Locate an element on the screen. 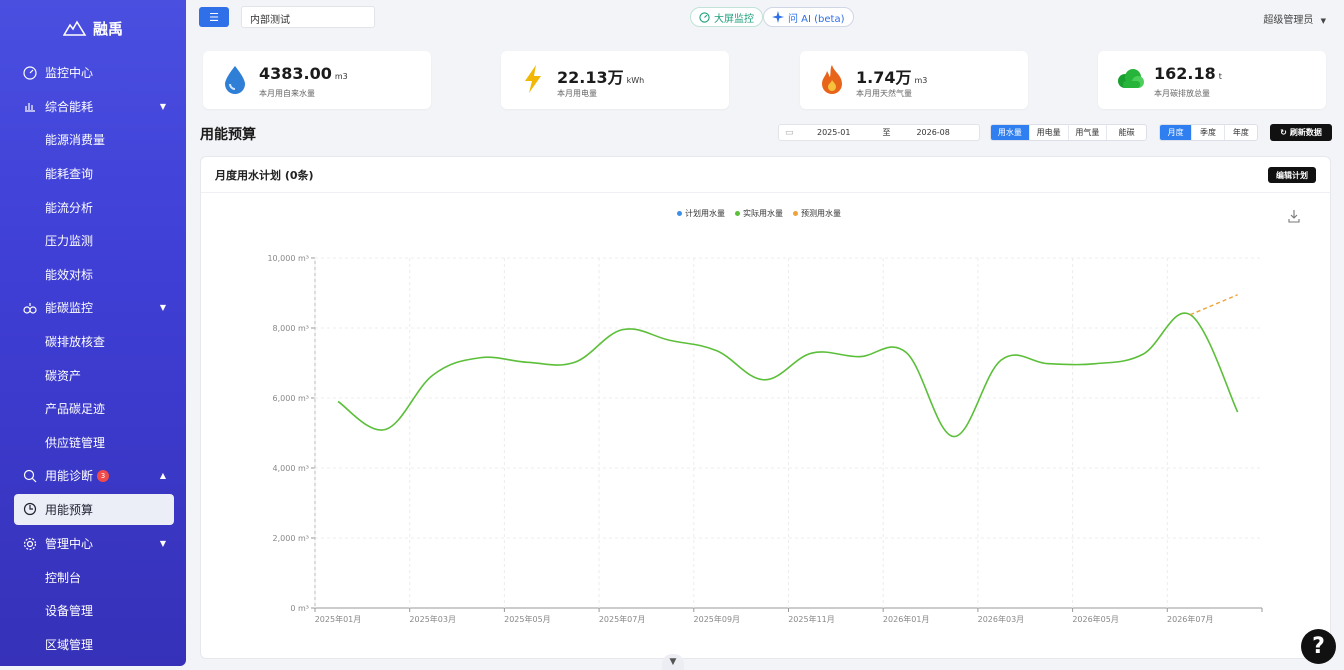  carbon-icon is located at coordinates (30, 308).